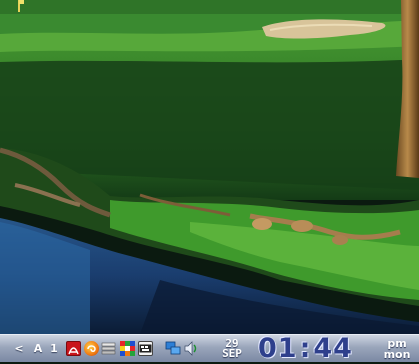 The width and height of the screenshot is (419, 364). I want to click on taskbar: < A 1 29 SEP 01: 44 pm mon, so click(209, 348).